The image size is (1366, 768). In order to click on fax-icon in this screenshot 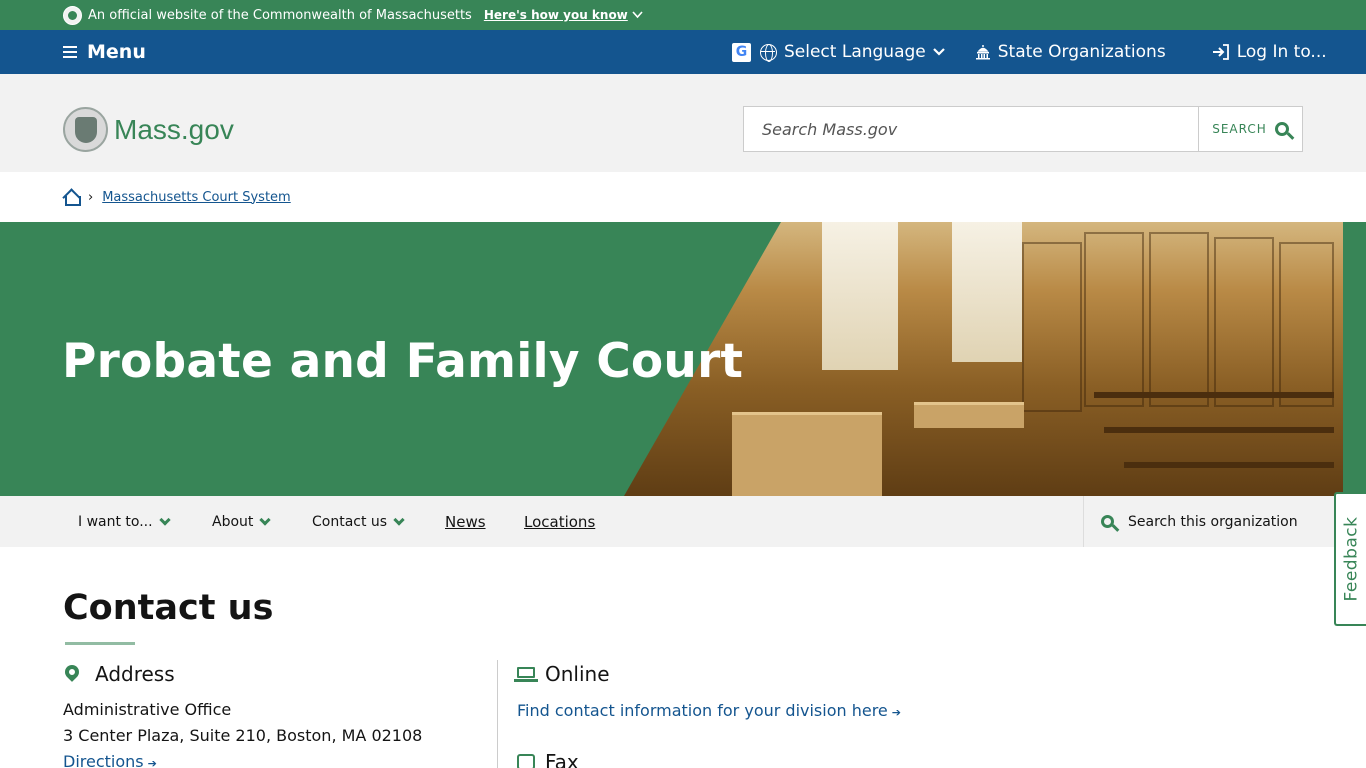, I will do `click(526, 761)`.